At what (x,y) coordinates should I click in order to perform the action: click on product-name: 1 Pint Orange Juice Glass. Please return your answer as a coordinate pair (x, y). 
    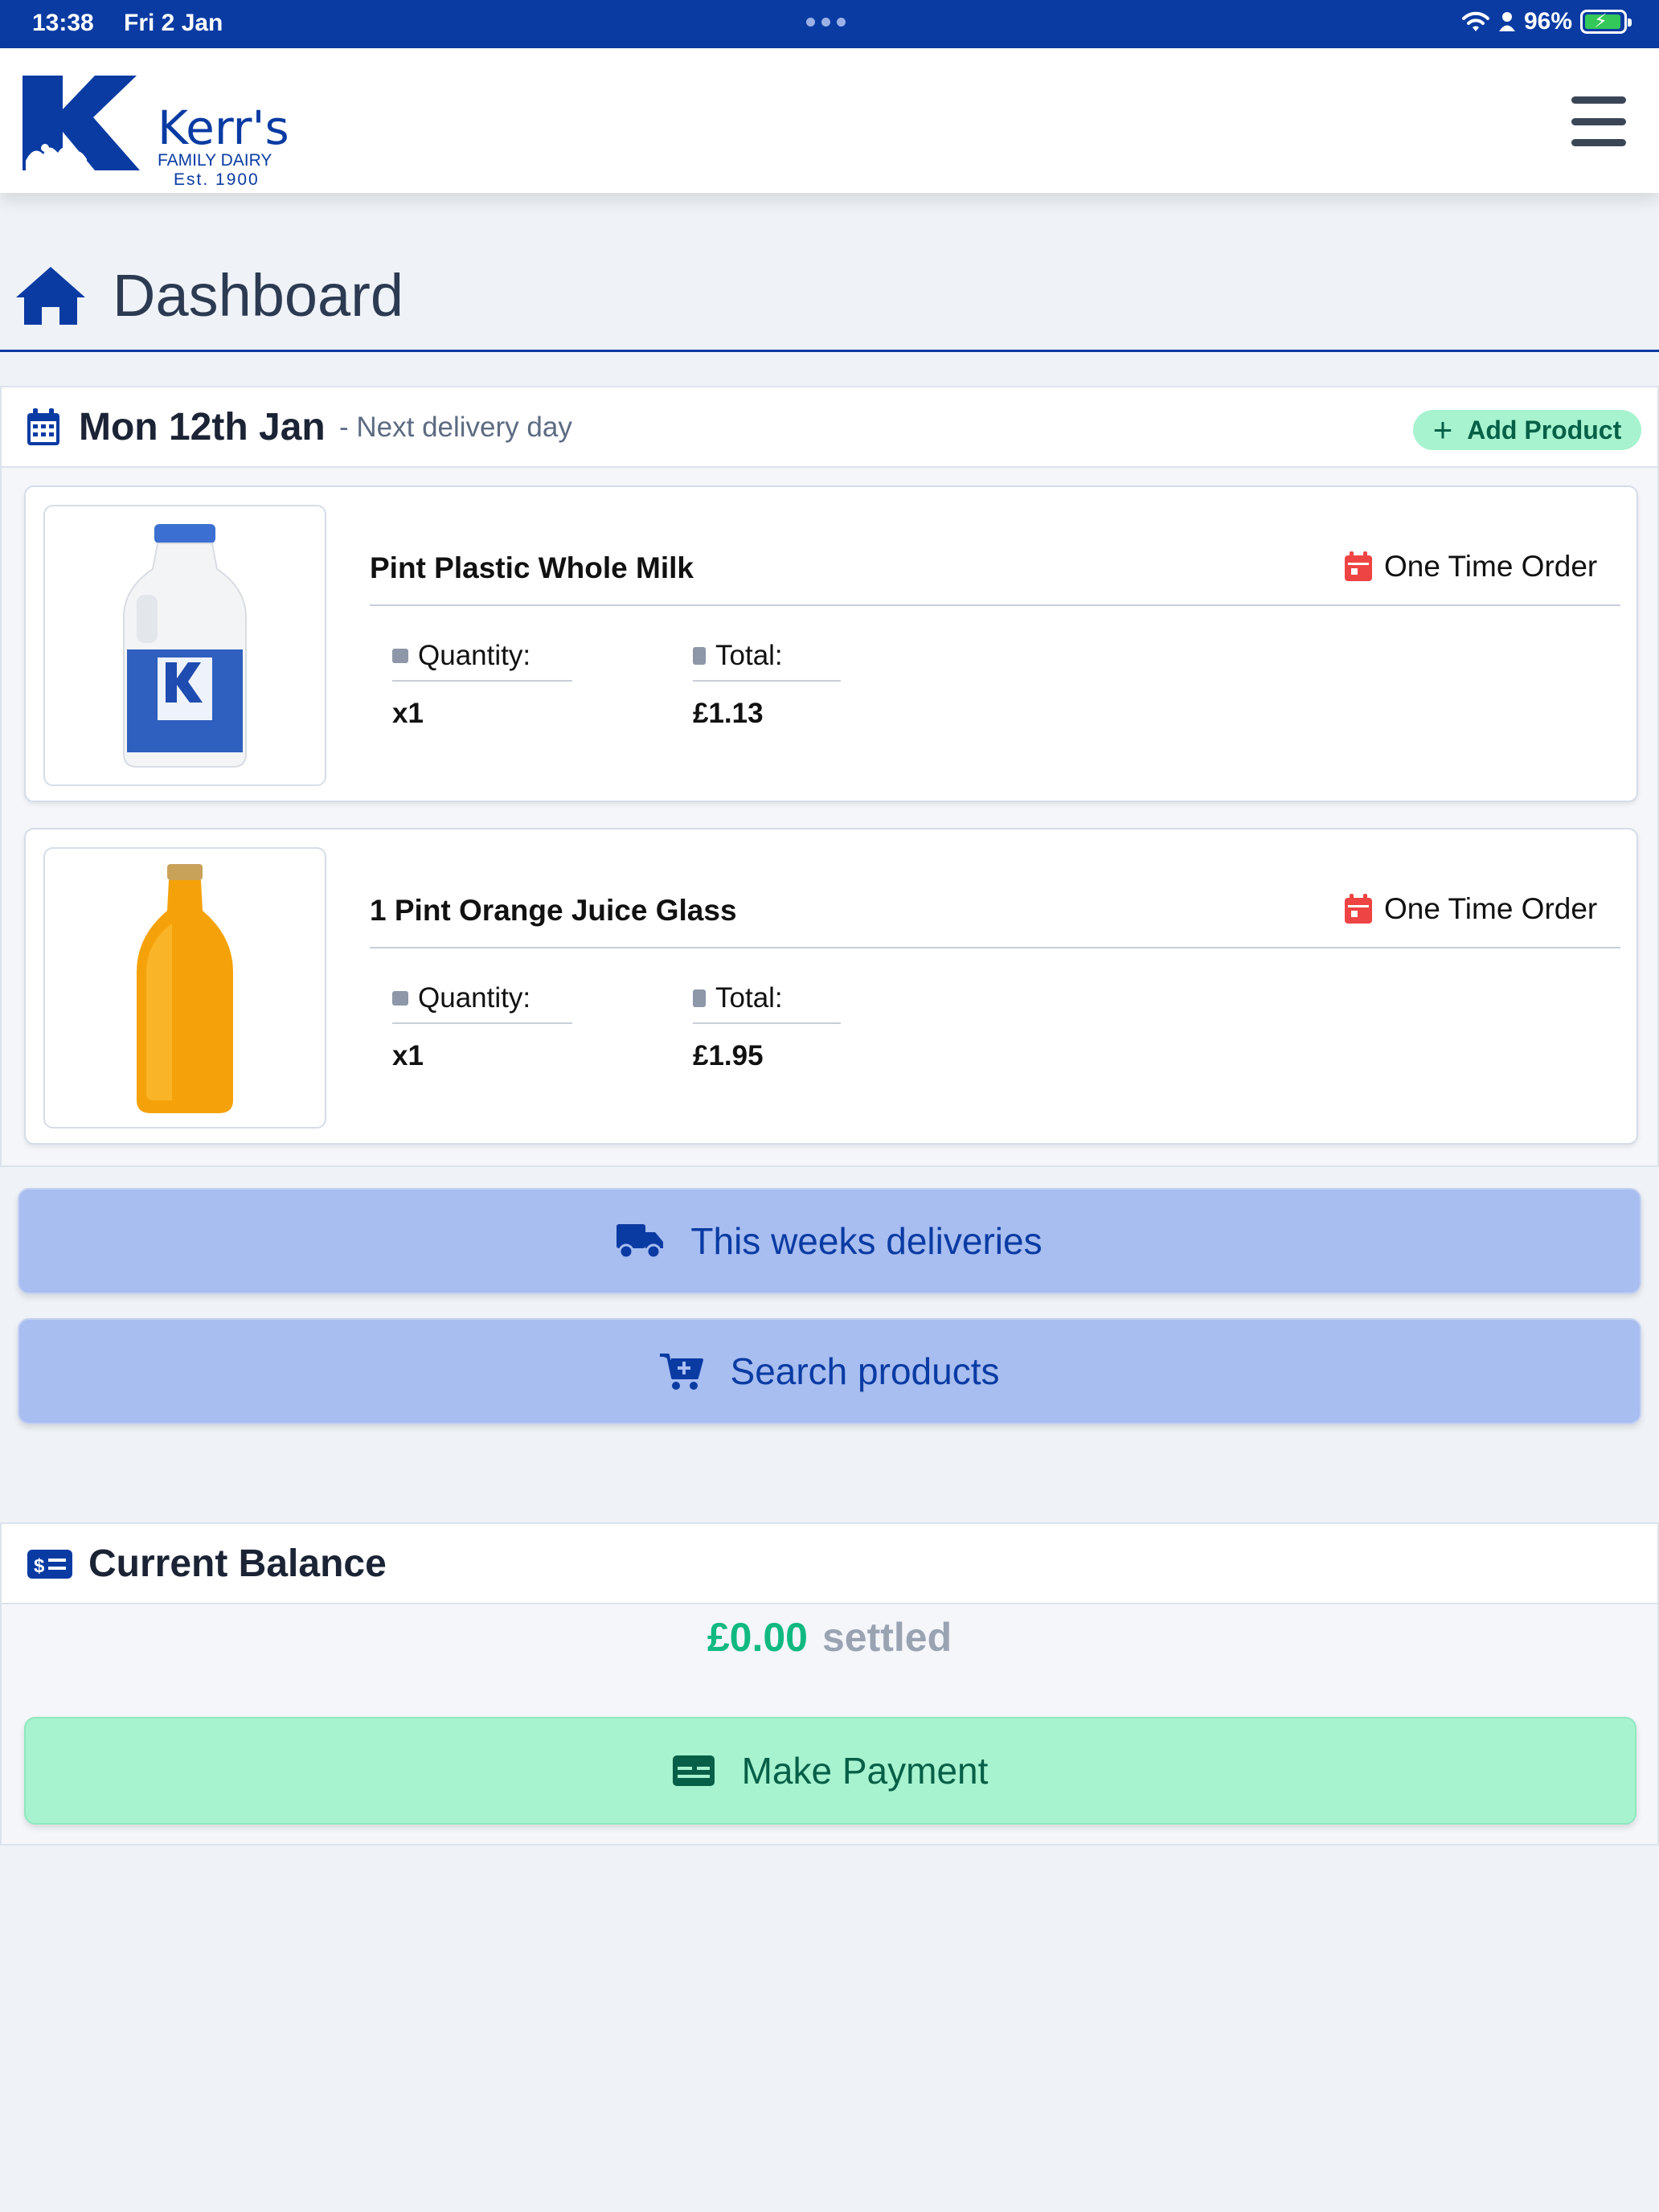
    Looking at the image, I should click on (553, 910).